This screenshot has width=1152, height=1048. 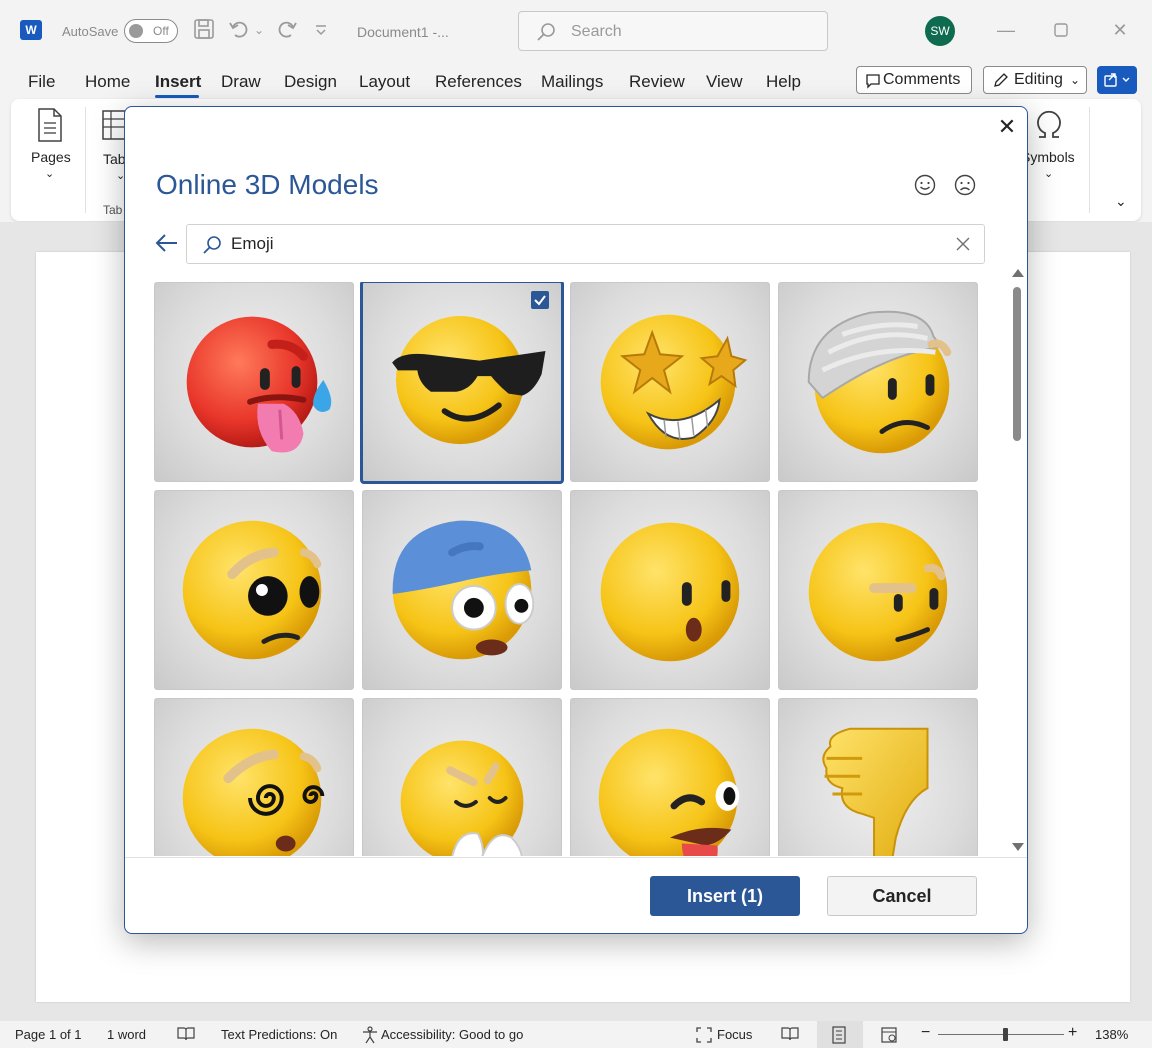 What do you see at coordinates (1120, 30) in the screenshot?
I see `close-window-icon: ✕` at bounding box center [1120, 30].